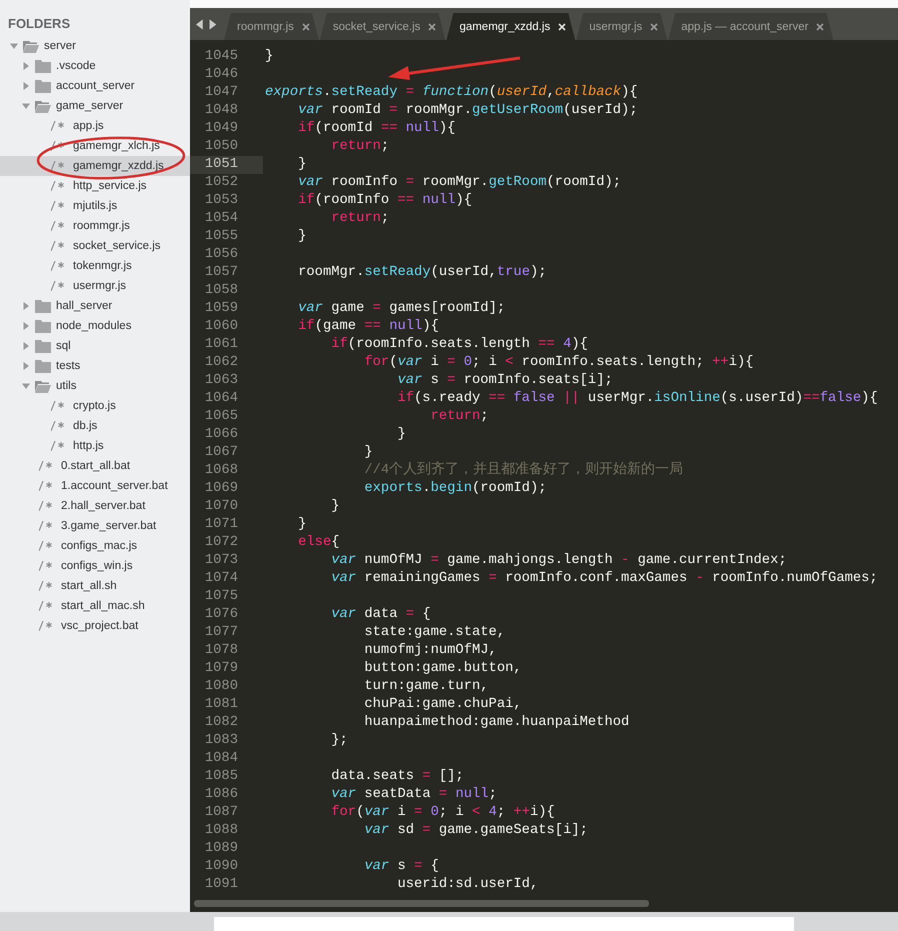 The height and width of the screenshot is (931, 898). Describe the element at coordinates (751, 26) in the screenshot. I see `editor-tab: app.js — account_server` at that location.